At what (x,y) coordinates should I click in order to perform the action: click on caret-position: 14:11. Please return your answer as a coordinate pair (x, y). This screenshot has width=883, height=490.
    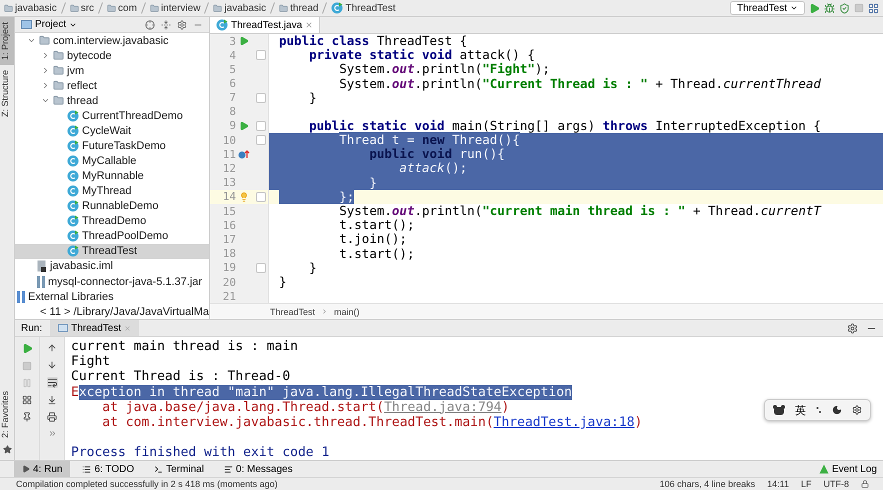
    Looking at the image, I should click on (778, 484).